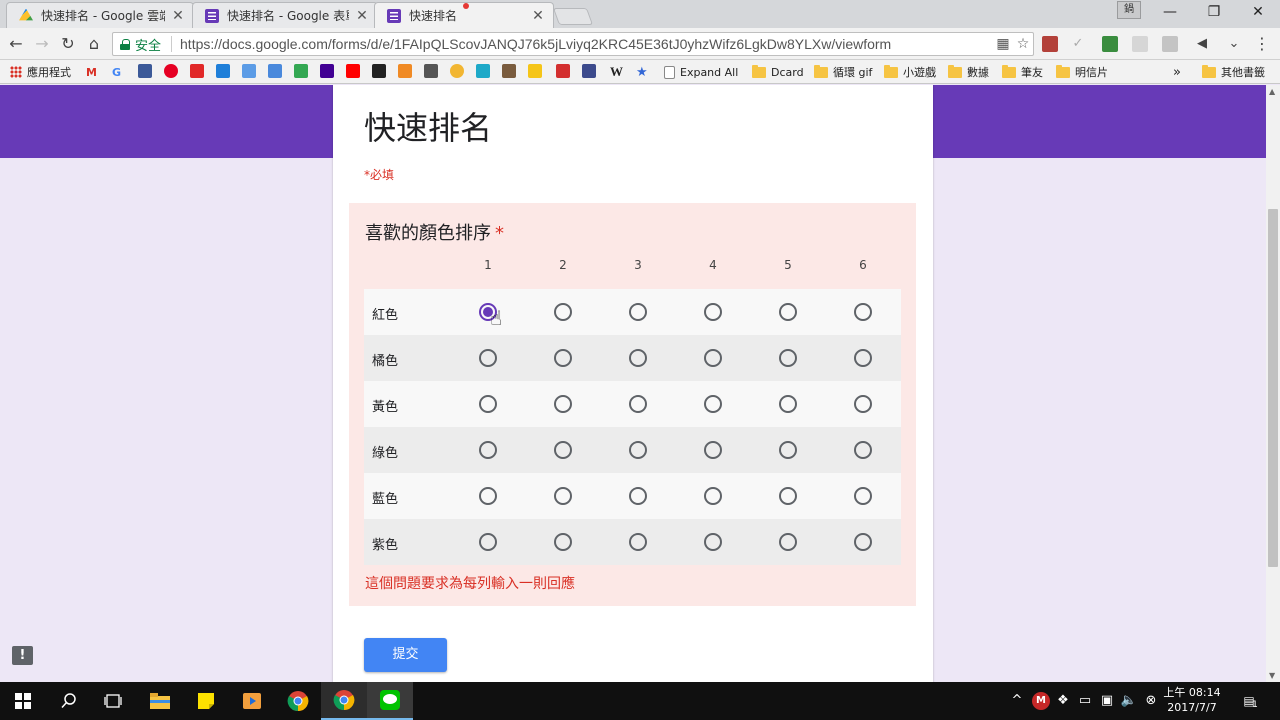 Image resolution: width=1280 pixels, height=720 pixels. What do you see at coordinates (431, 71) in the screenshot?
I see `bookmark-gear-icon` at bounding box center [431, 71].